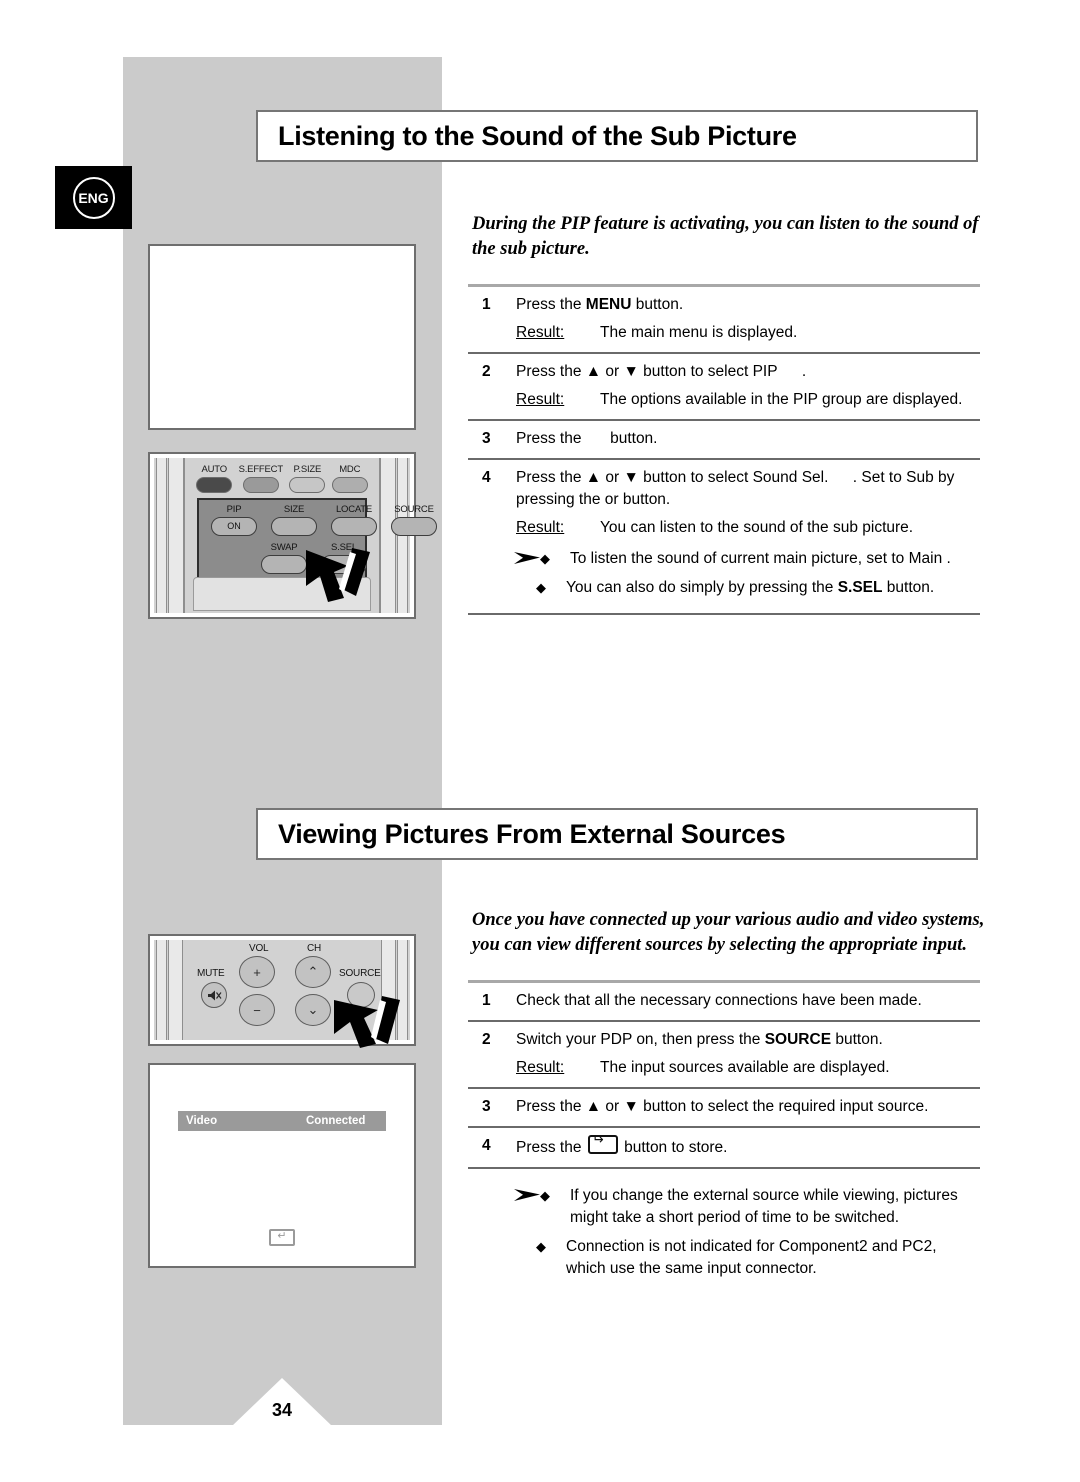 Image resolution: width=1080 pixels, height=1482 pixels. Describe the element at coordinates (261, 469) in the screenshot. I see `remote-button-label: S.EFFECT` at that location.